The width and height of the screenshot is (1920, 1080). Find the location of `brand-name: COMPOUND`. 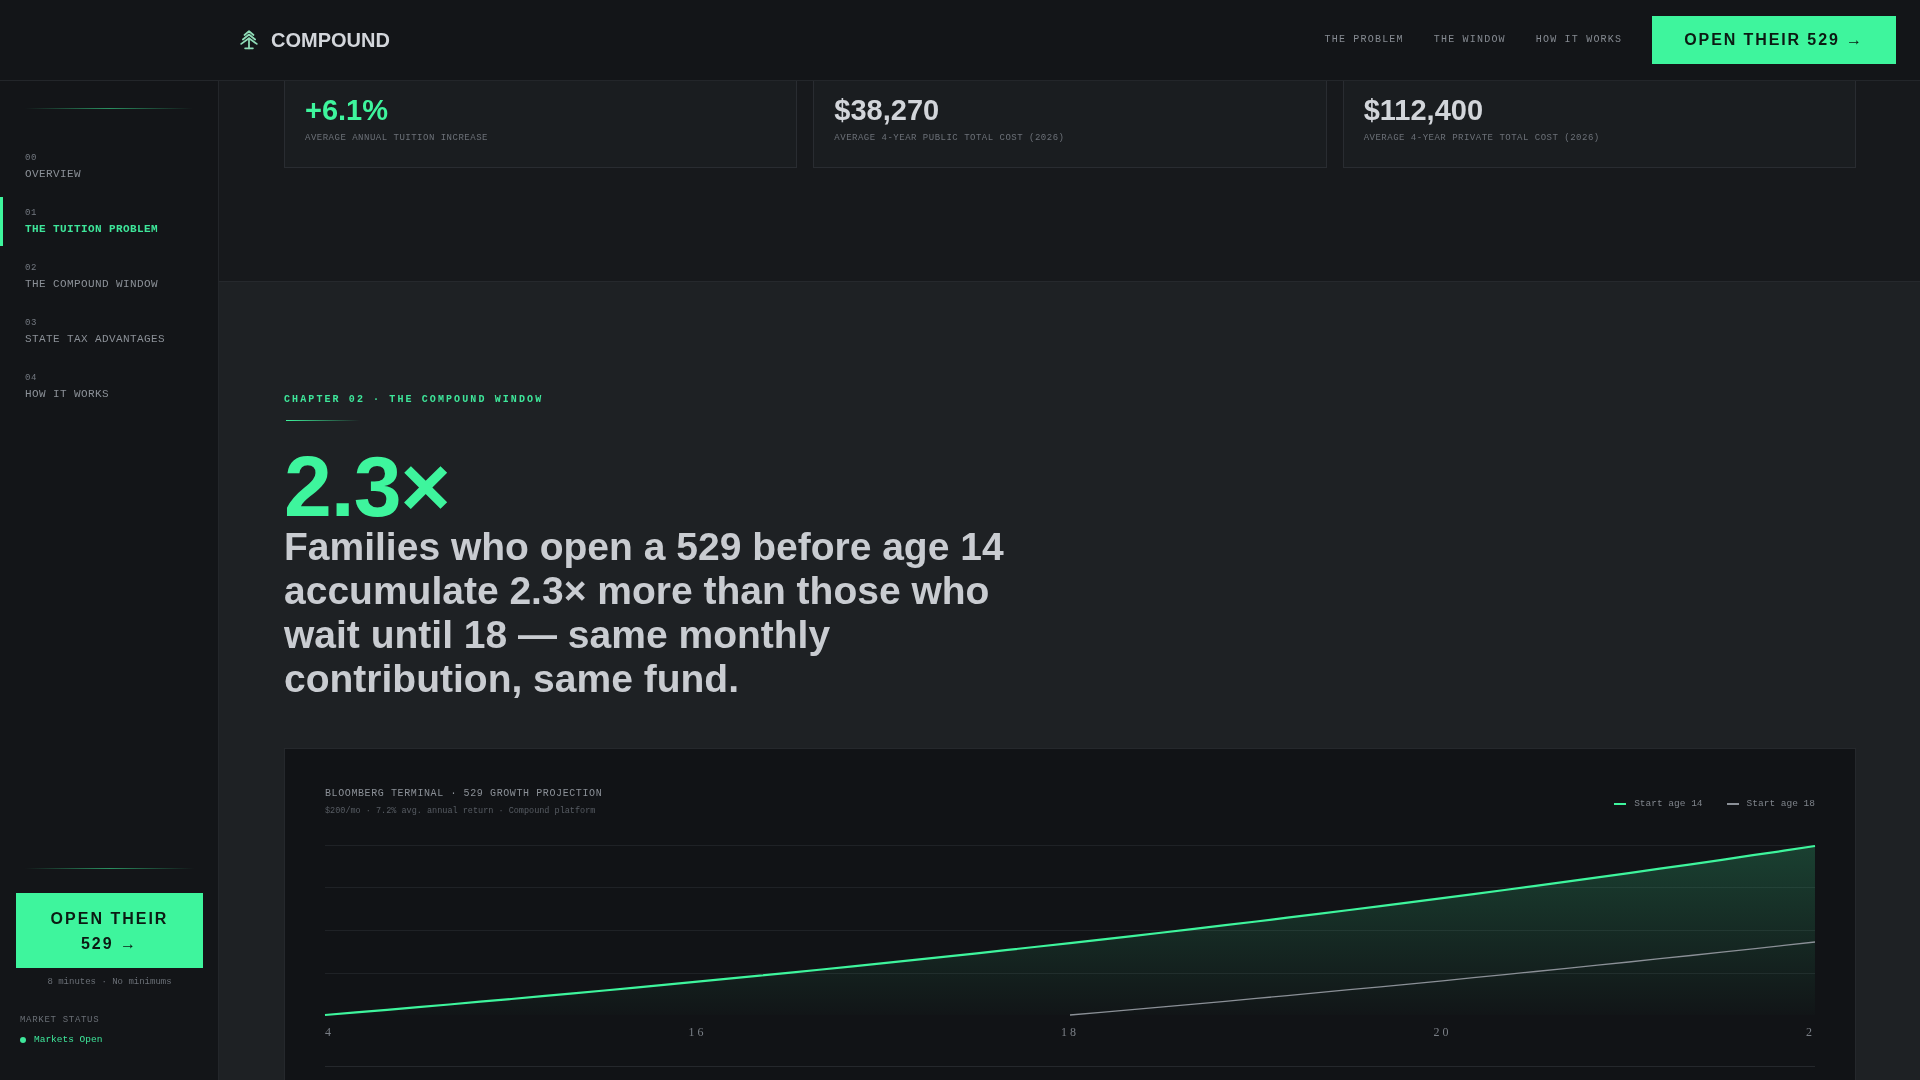

brand-name: COMPOUND is located at coordinates (330, 40).